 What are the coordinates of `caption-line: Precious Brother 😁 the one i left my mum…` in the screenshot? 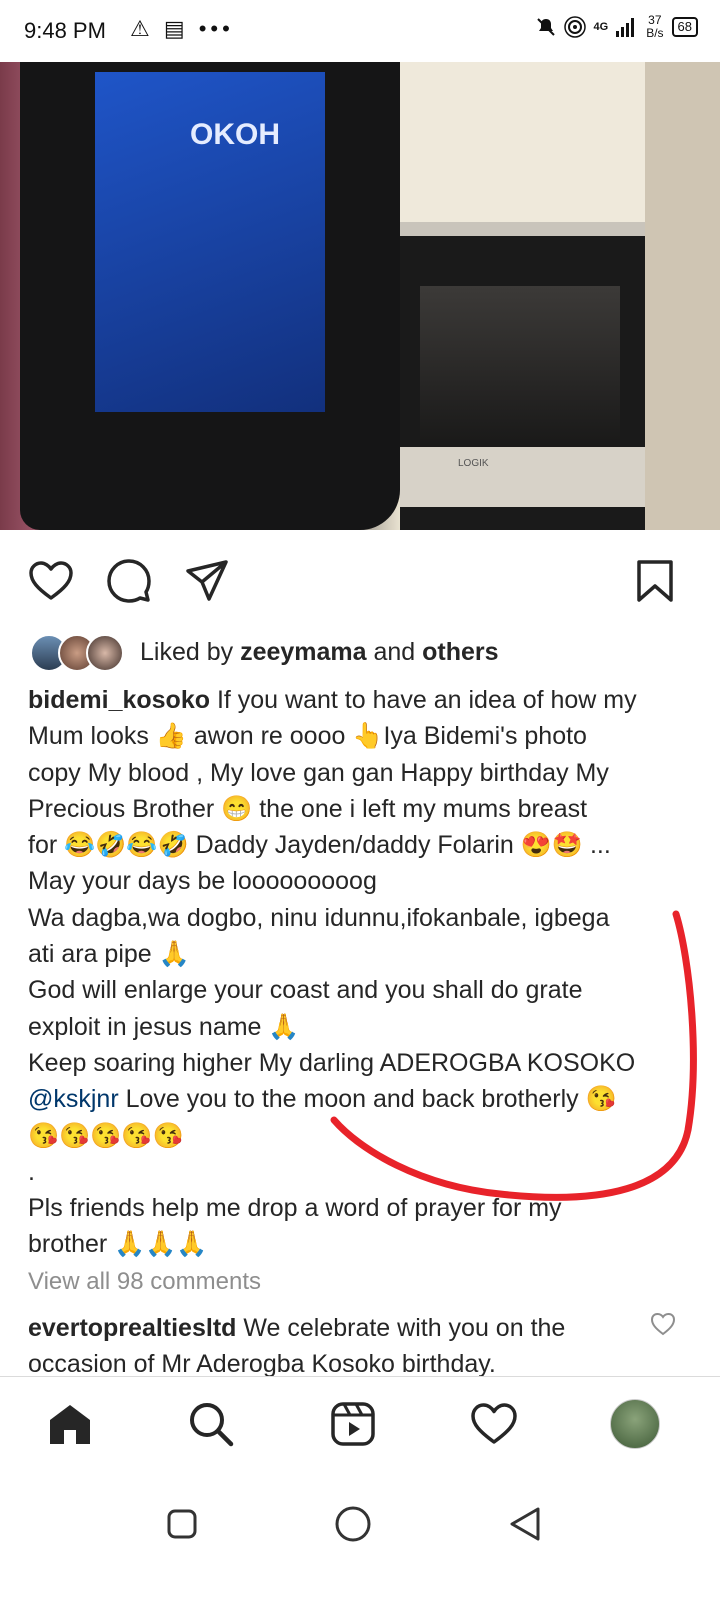 It's located at (308, 808).